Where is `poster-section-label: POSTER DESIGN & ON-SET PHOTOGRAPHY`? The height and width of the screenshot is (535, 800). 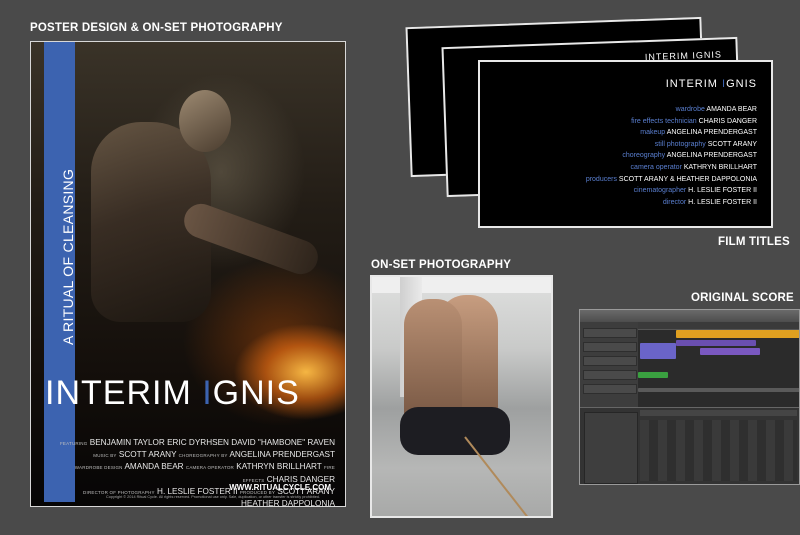 poster-section-label: POSTER DESIGN & ON-SET PHOTOGRAPHY is located at coordinates (156, 28).